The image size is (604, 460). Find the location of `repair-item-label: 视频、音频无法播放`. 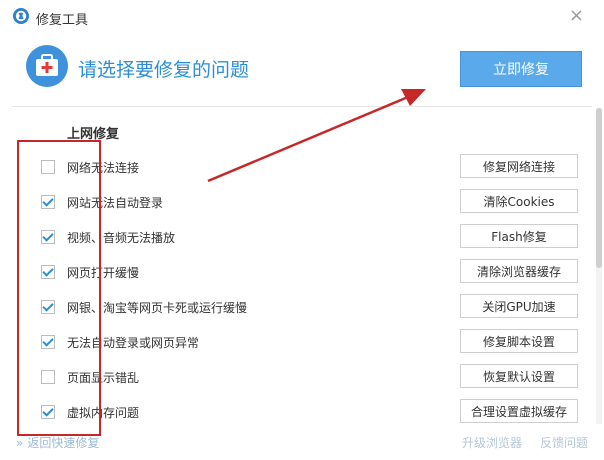

repair-item-label: 视频、音频无法播放 is located at coordinates (121, 238).